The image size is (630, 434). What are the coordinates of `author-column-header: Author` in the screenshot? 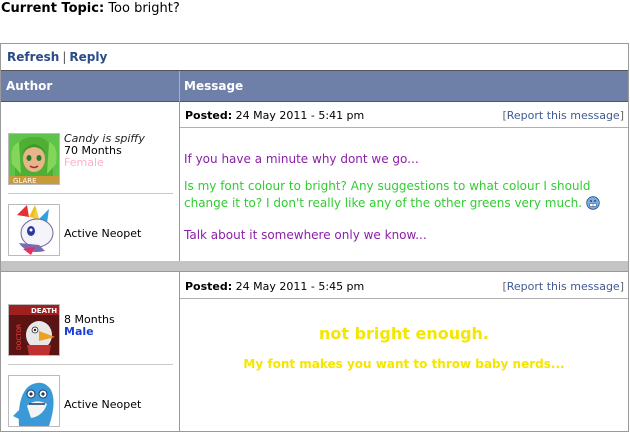 It's located at (29, 86).